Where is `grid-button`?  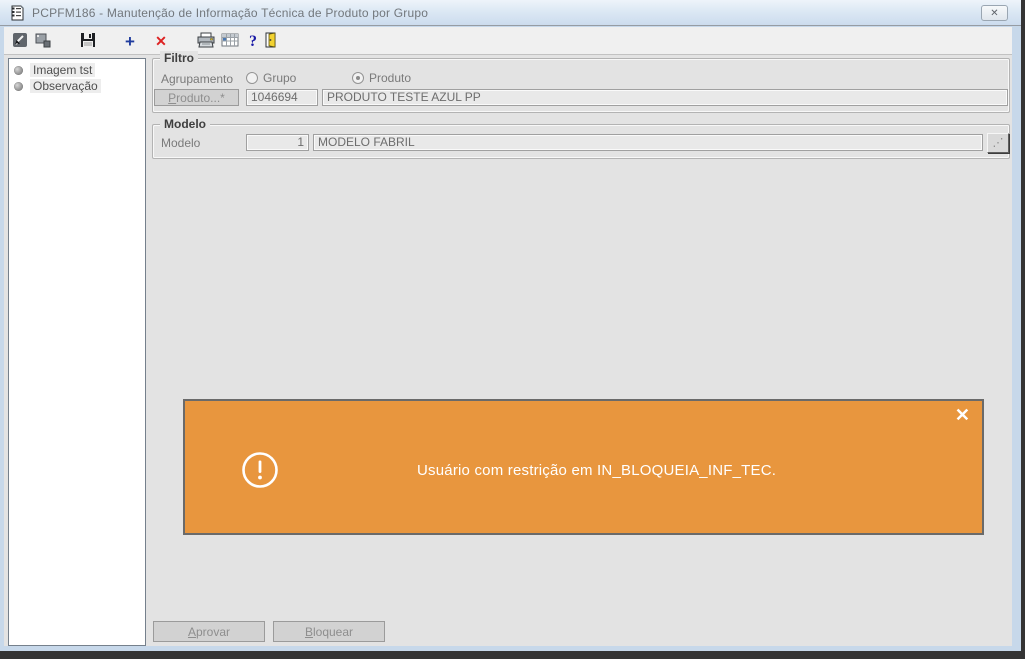
grid-button is located at coordinates (230, 41).